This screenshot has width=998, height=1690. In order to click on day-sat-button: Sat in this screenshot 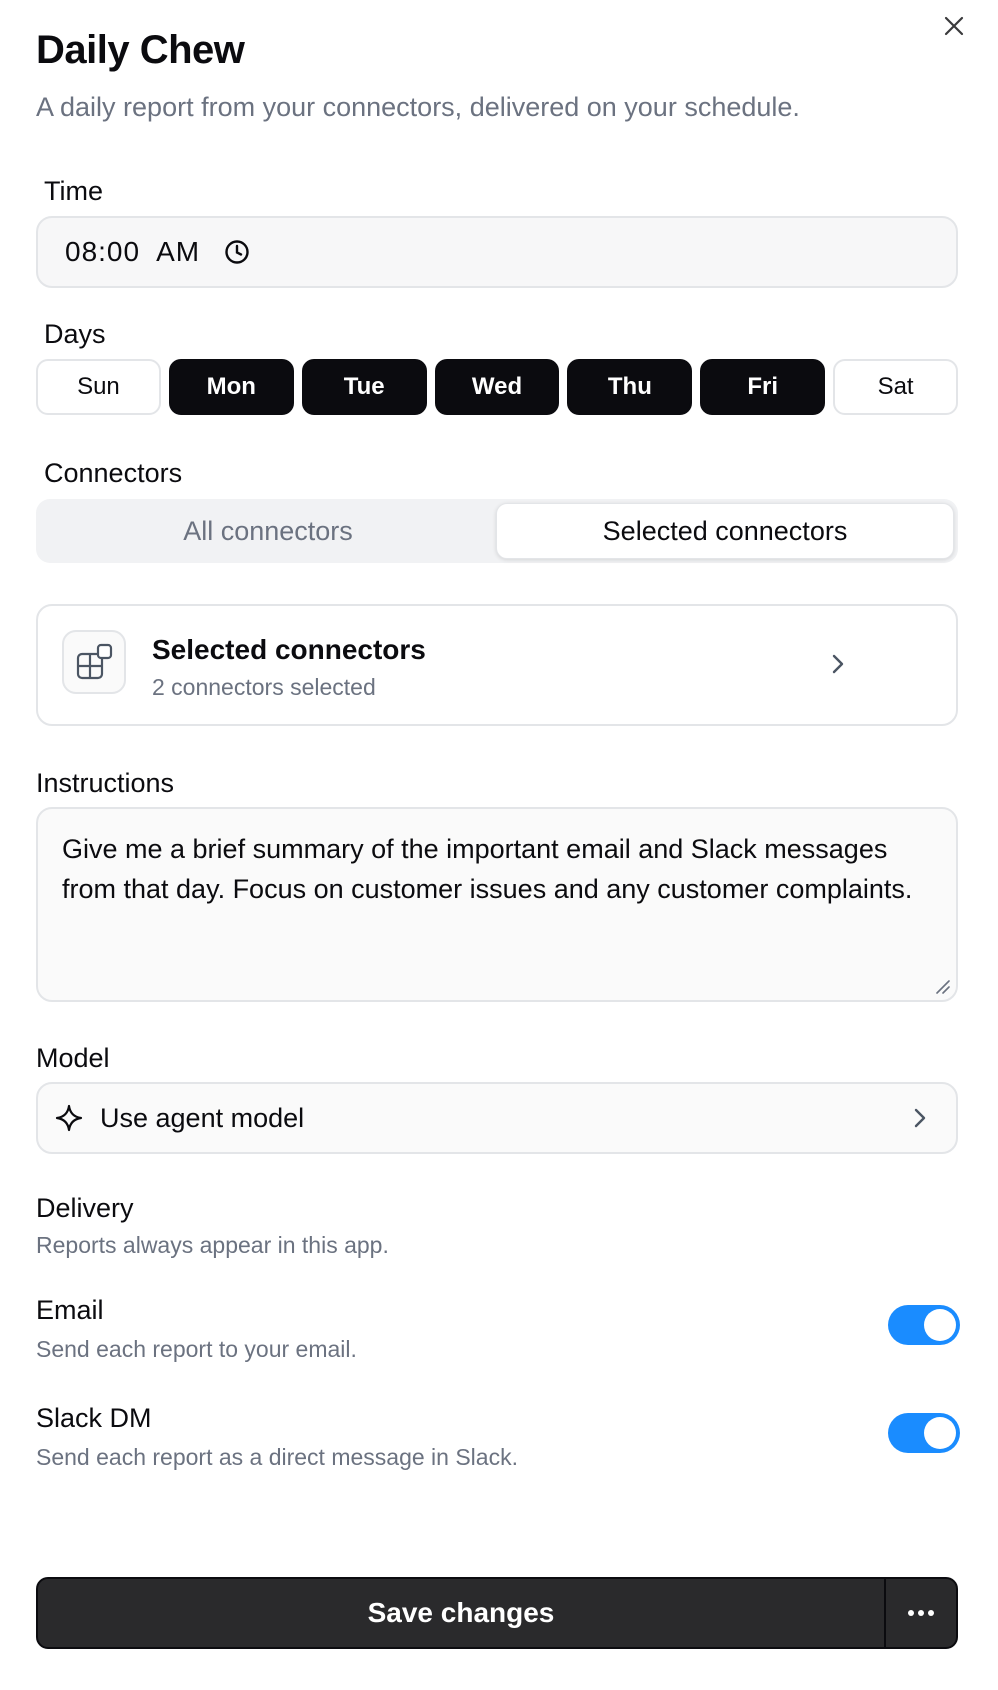, I will do `click(896, 387)`.